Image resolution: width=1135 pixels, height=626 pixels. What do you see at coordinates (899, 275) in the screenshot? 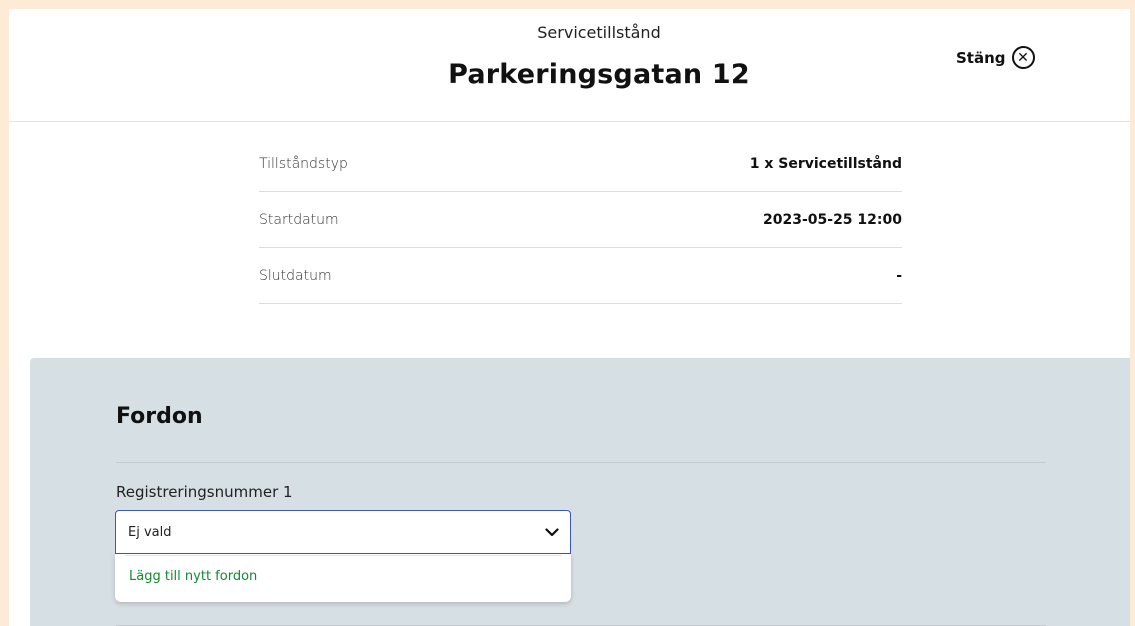
I see `detail-value: -` at bounding box center [899, 275].